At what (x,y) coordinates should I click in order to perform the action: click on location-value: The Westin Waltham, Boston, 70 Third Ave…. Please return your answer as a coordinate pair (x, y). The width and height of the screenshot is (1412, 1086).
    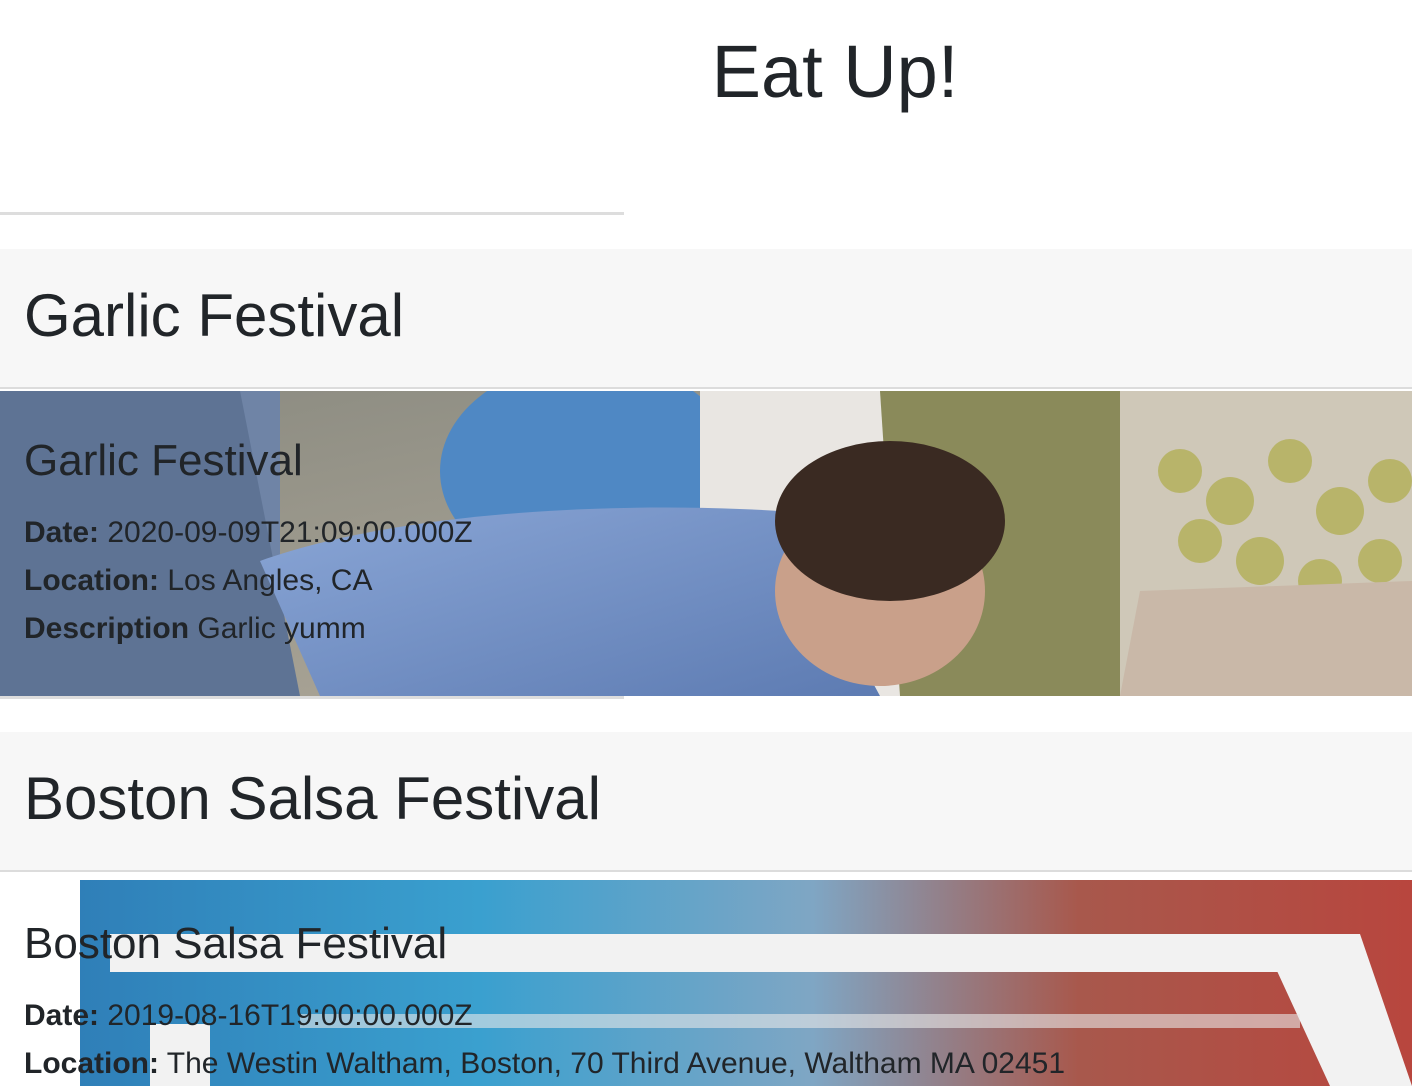
    Looking at the image, I should click on (616, 1063).